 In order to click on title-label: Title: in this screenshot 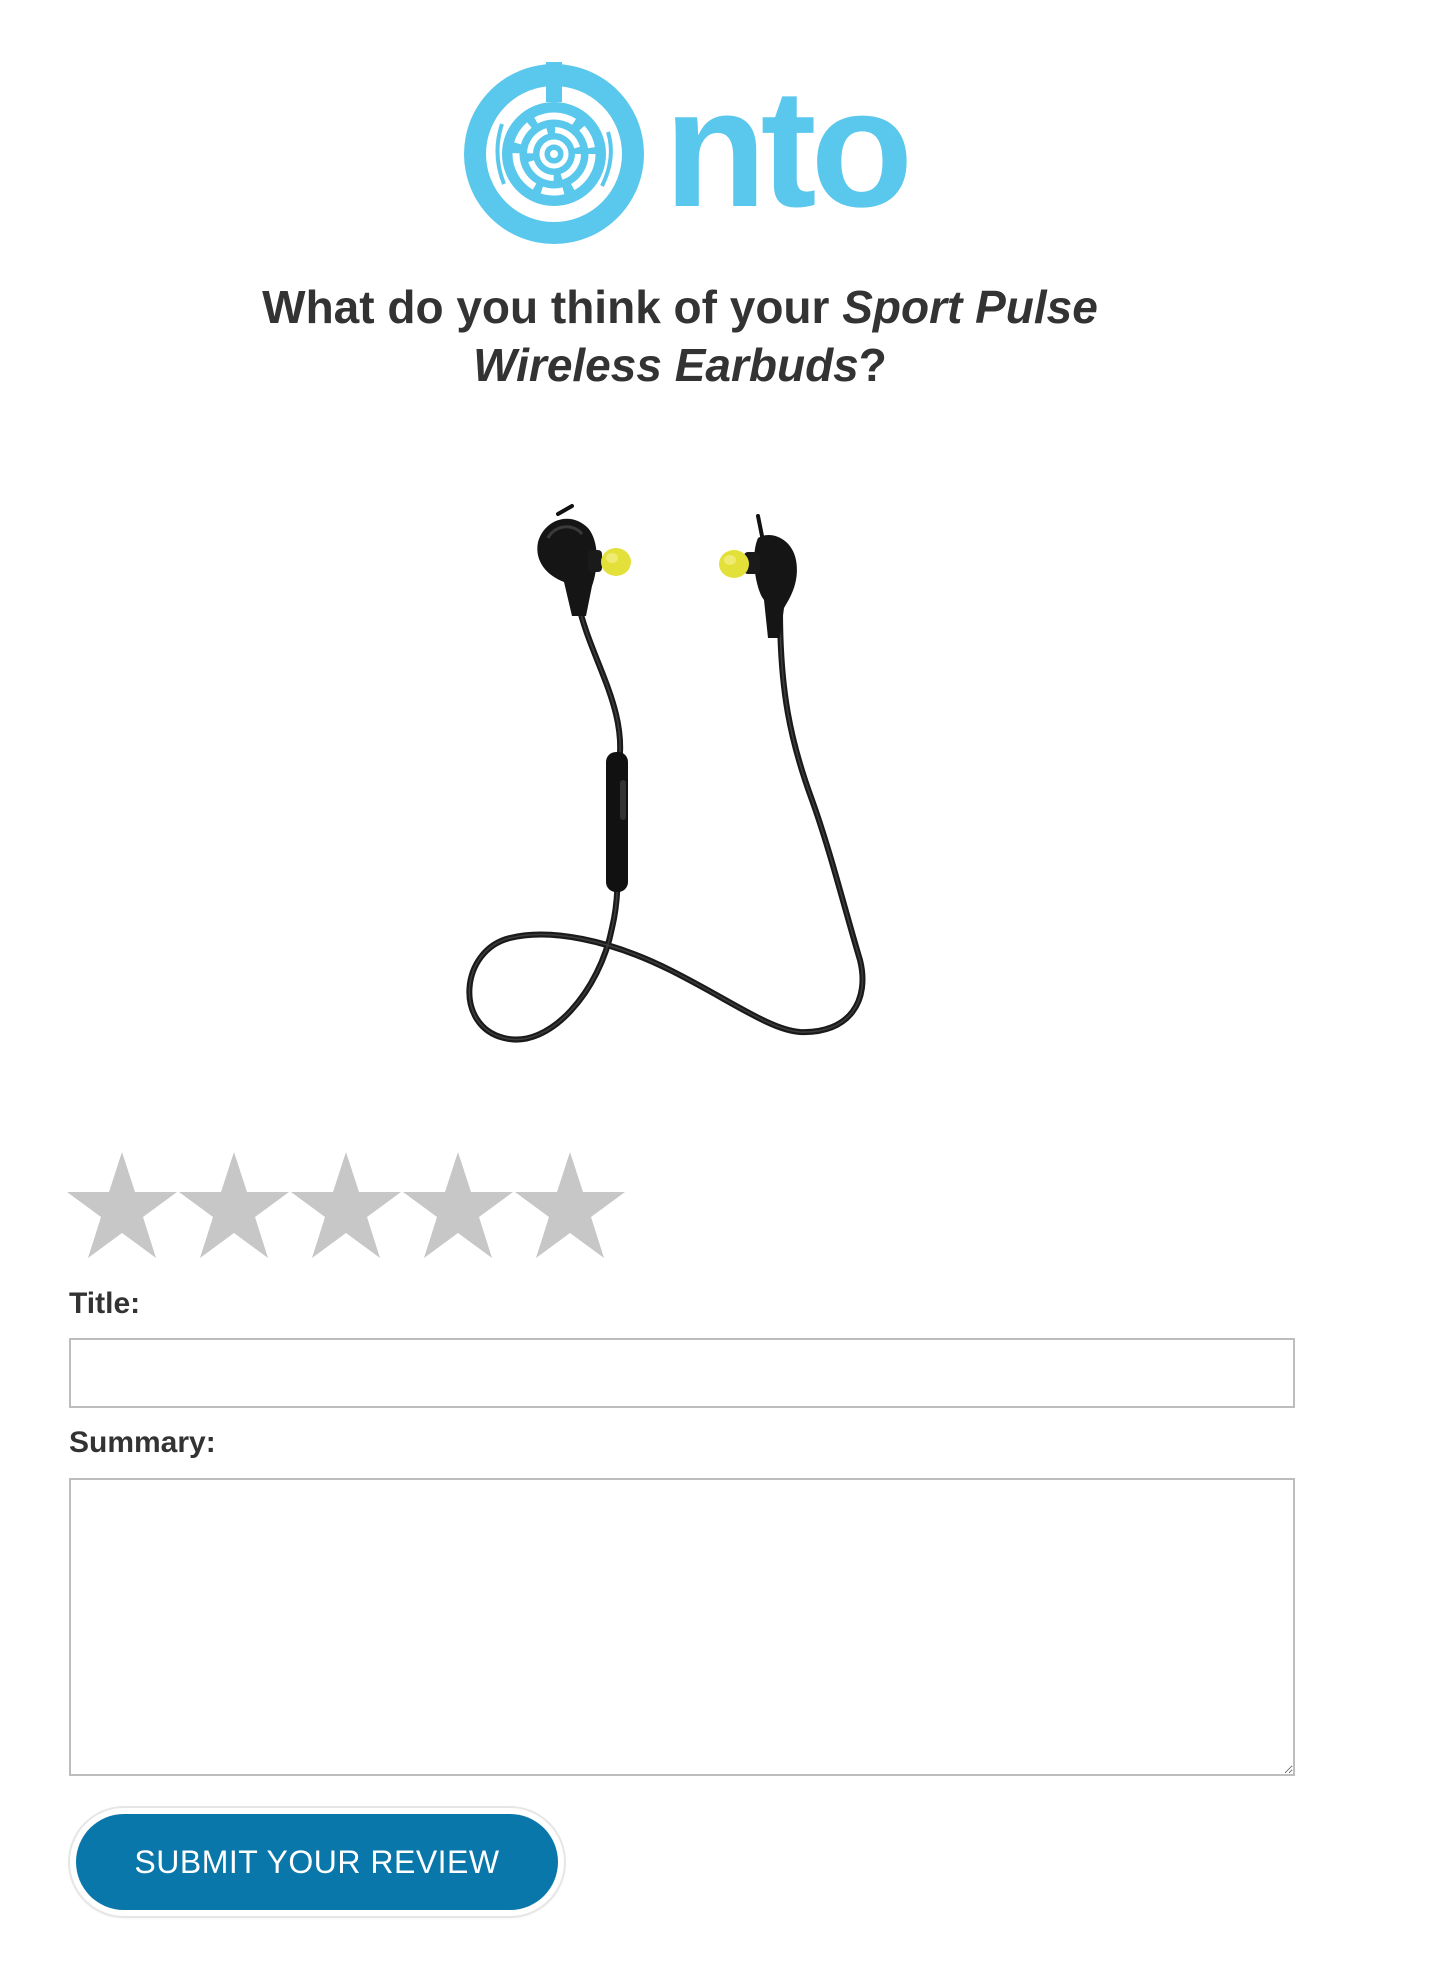, I will do `click(105, 1303)`.